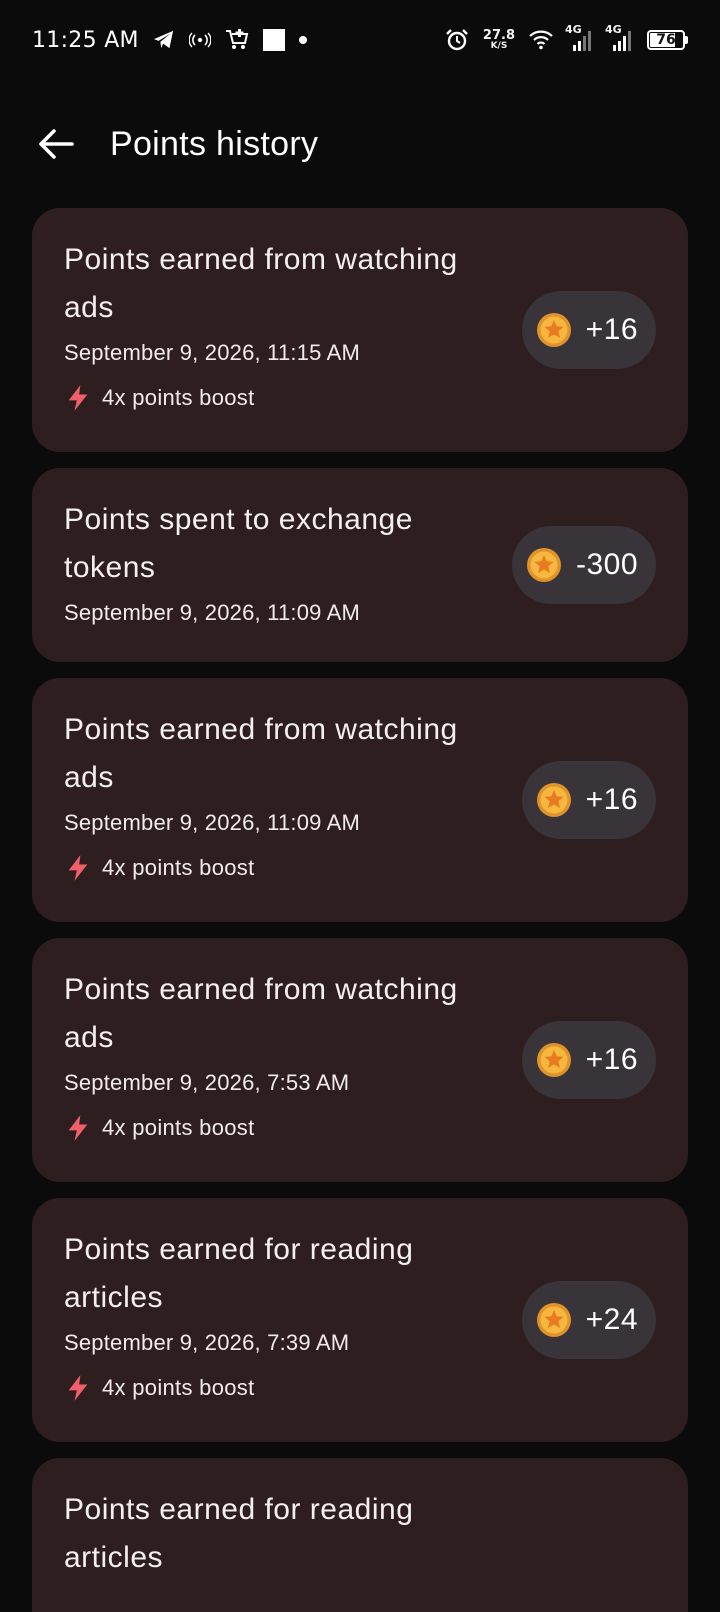 This screenshot has height=1612, width=720. Describe the element at coordinates (686, 40) in the screenshot. I see `battery-tip` at that location.